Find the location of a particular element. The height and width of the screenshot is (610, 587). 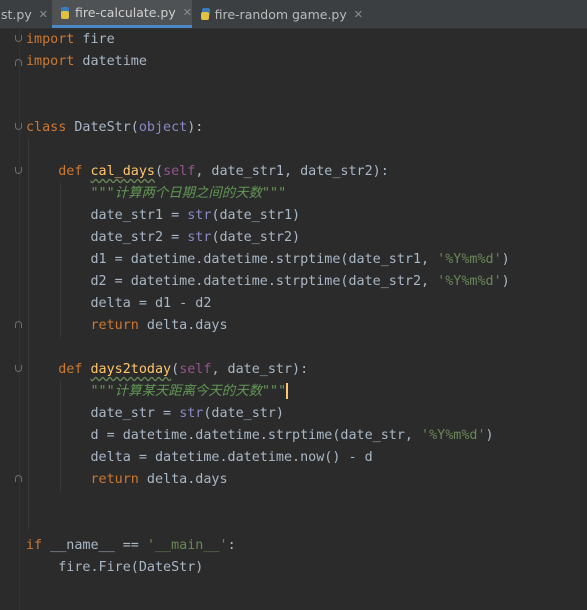

code-line-24: if __name__ == '__main__': is located at coordinates (131, 545).